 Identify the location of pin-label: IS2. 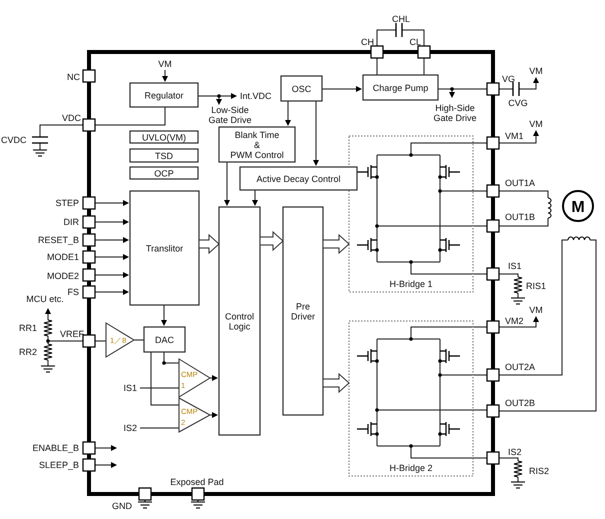
(515, 452).